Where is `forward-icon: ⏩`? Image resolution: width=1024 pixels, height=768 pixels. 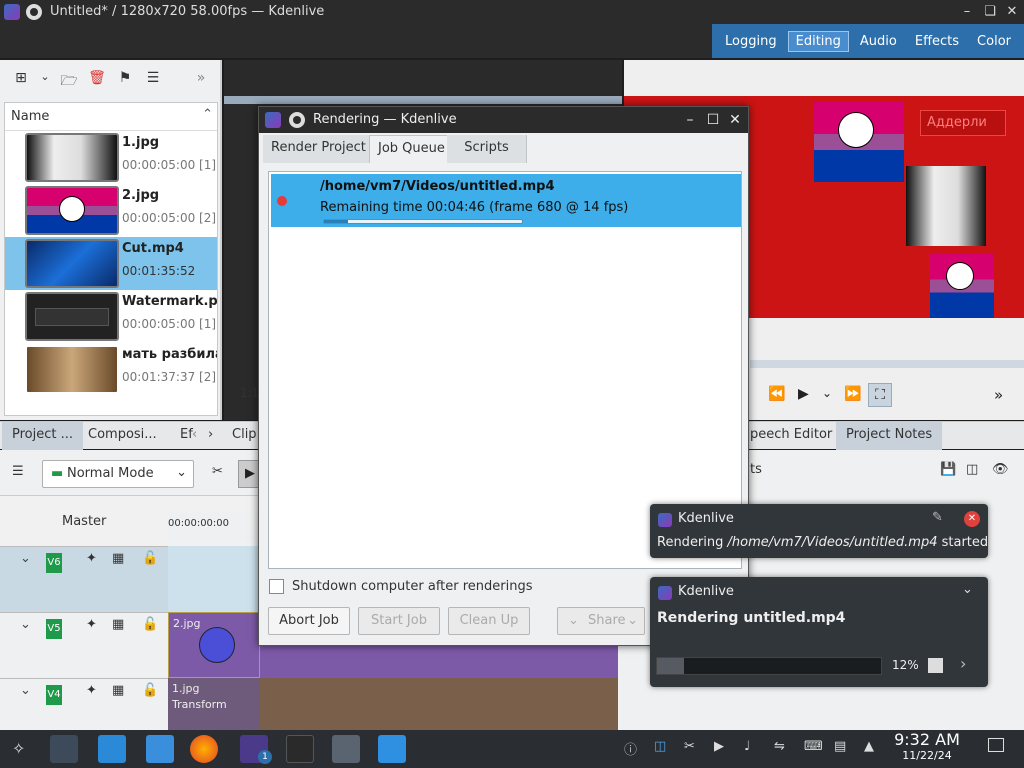 forward-icon: ⏩ is located at coordinates (852, 394).